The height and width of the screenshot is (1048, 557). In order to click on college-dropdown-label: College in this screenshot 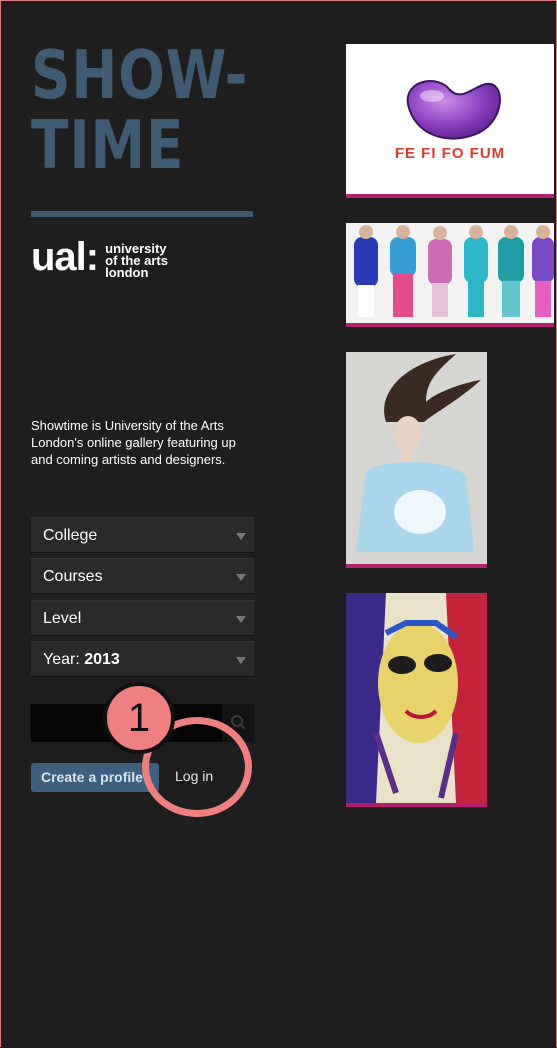, I will do `click(70, 535)`.